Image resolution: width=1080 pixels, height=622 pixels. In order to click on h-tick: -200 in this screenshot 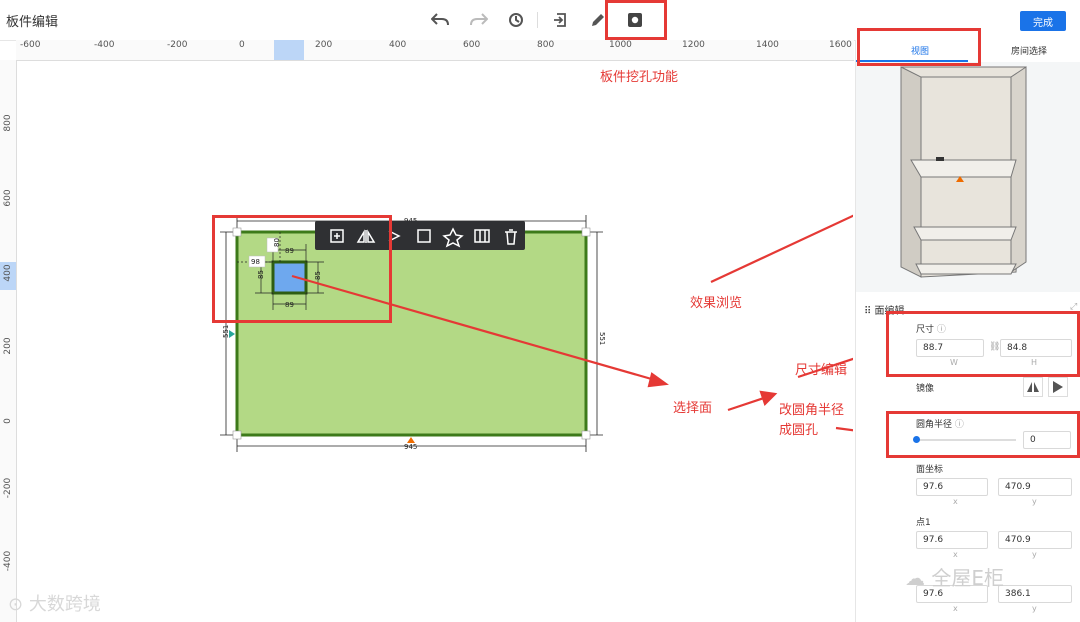, I will do `click(177, 45)`.